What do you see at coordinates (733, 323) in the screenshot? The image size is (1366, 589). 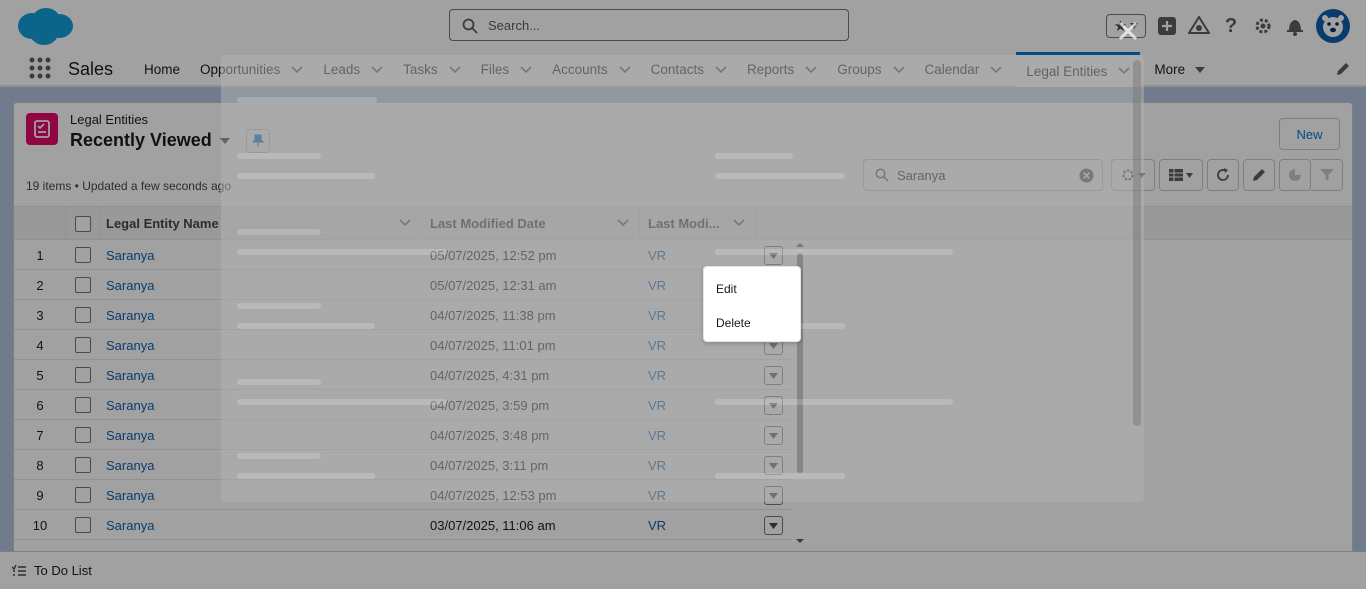 I see `menu-item-delete: Delete` at bounding box center [733, 323].